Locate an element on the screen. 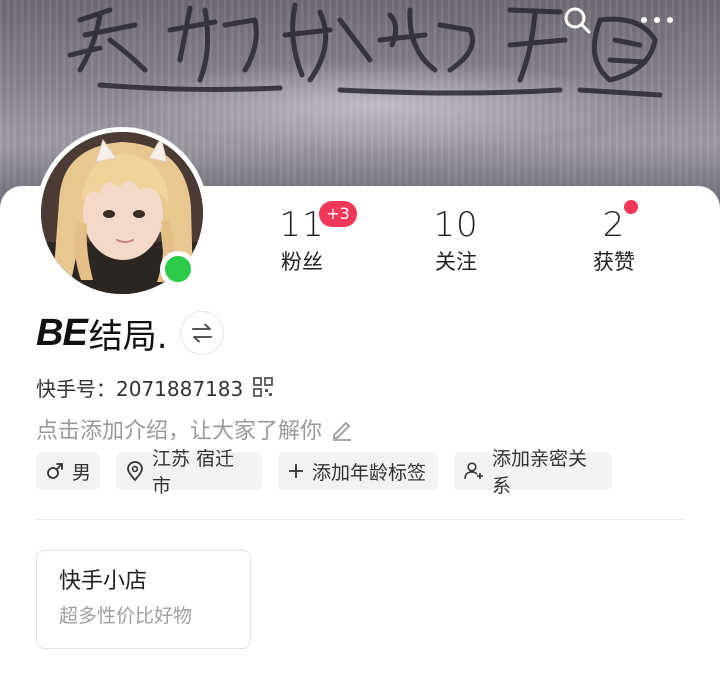 The height and width of the screenshot is (682, 720). intro-placeholder: 点击添加介绍，让大家了解你 is located at coordinates (179, 431).